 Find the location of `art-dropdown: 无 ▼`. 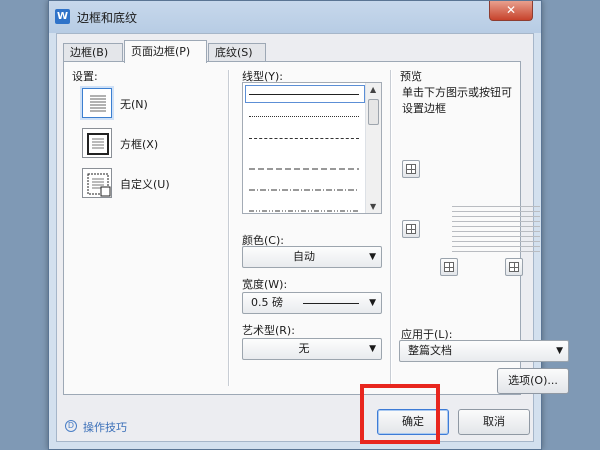

art-dropdown: 无 ▼ is located at coordinates (312, 349).